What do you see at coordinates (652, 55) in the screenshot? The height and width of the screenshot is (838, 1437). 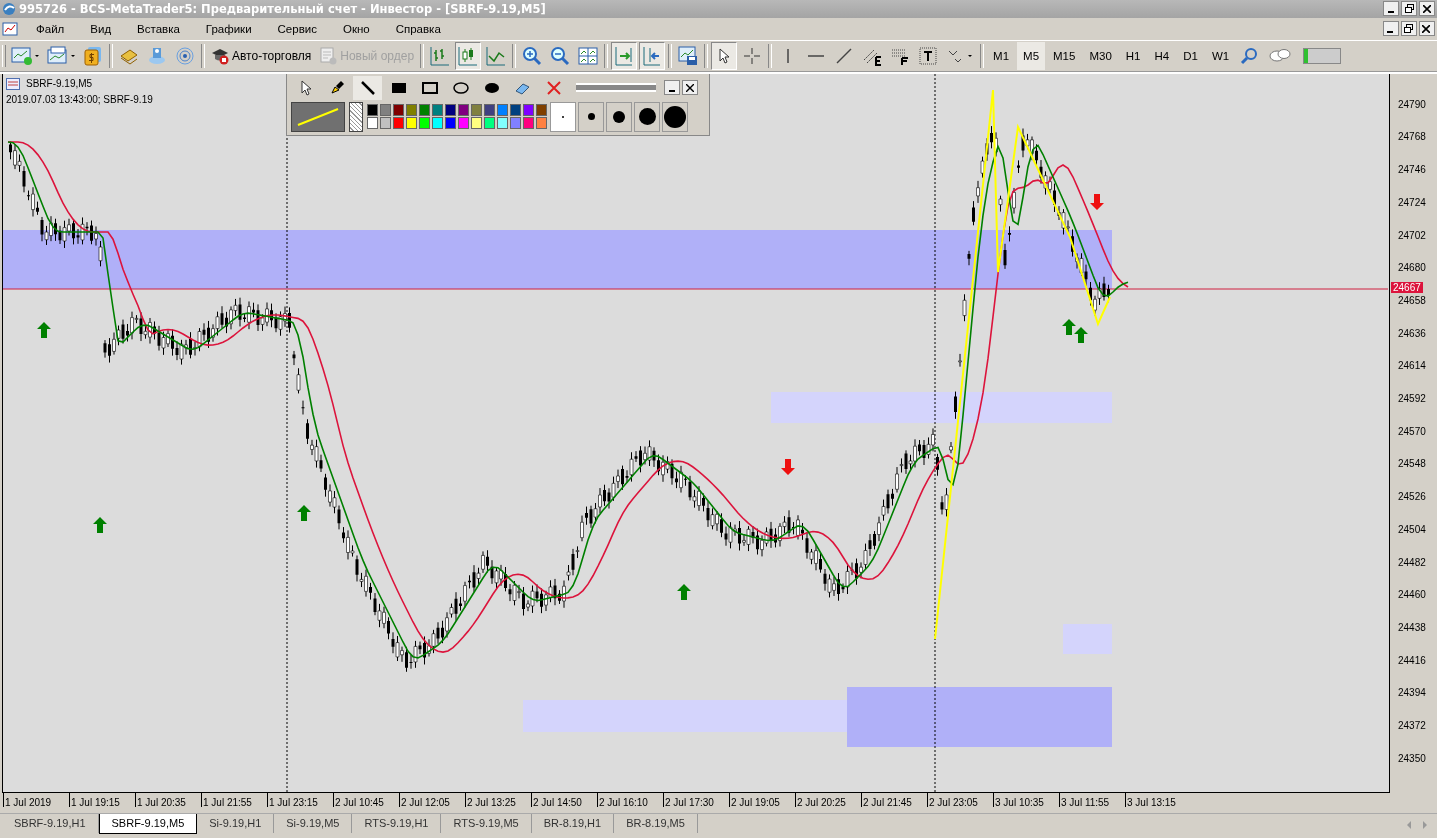 I see `chart-shift-icon` at bounding box center [652, 55].